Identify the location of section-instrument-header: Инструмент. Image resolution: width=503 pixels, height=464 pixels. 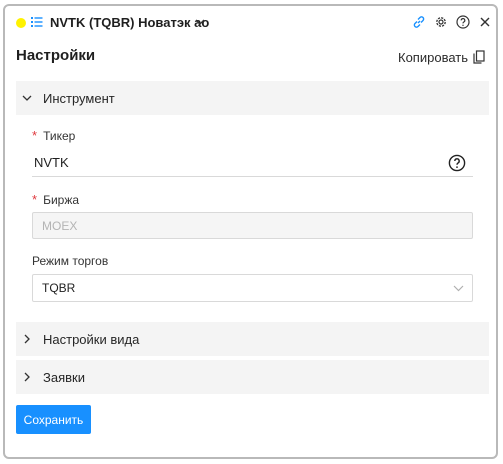
(252, 98).